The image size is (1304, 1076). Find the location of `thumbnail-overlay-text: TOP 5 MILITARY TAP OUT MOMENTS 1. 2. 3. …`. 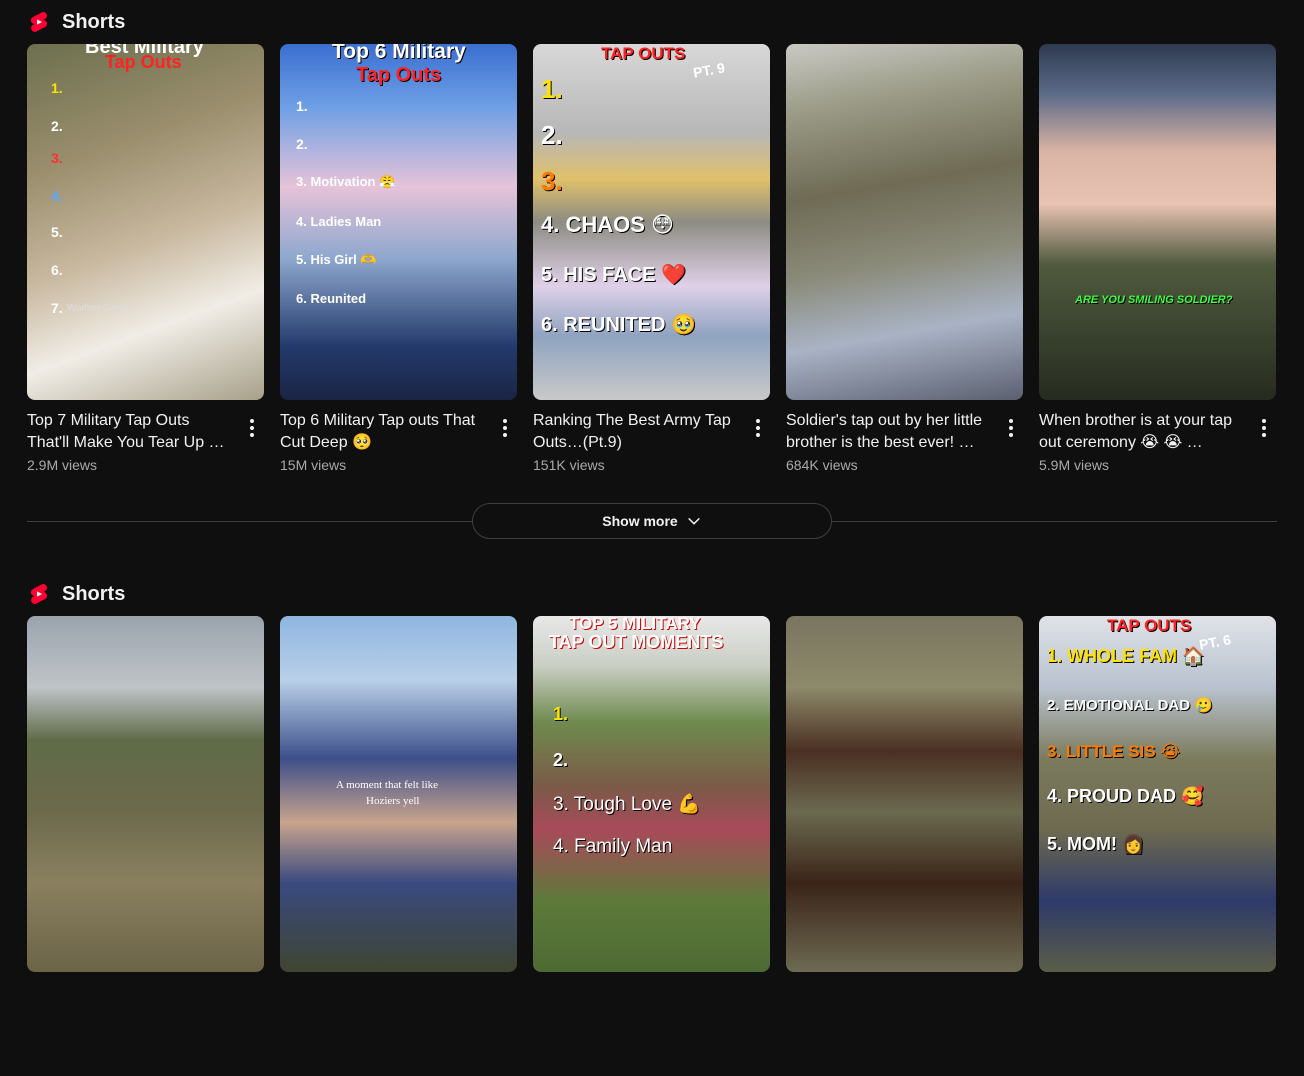

thumbnail-overlay-text: TOP 5 MILITARY TAP OUT MOMENTS 1. 2. 3. … is located at coordinates (651, 794).